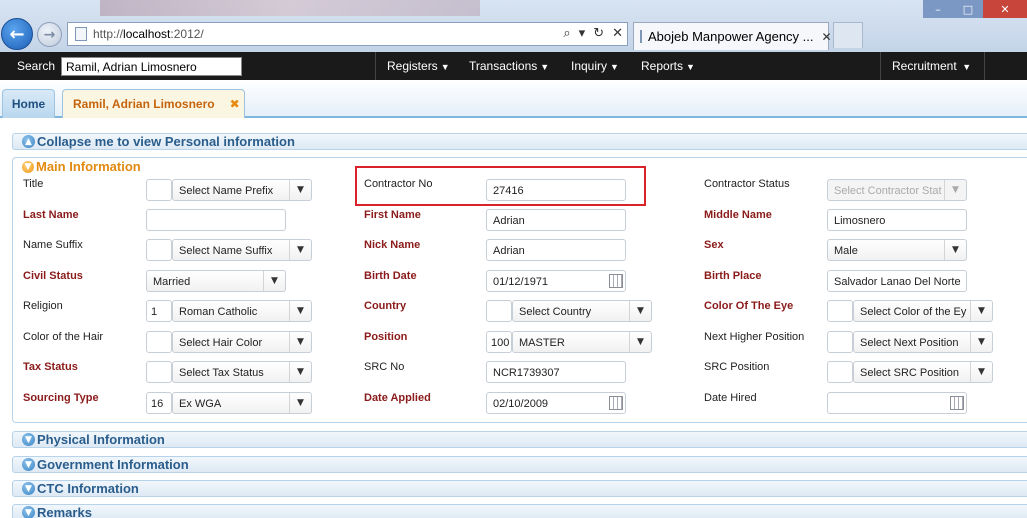  I want to click on chevron-up-icon: ▲, so click(28, 141).